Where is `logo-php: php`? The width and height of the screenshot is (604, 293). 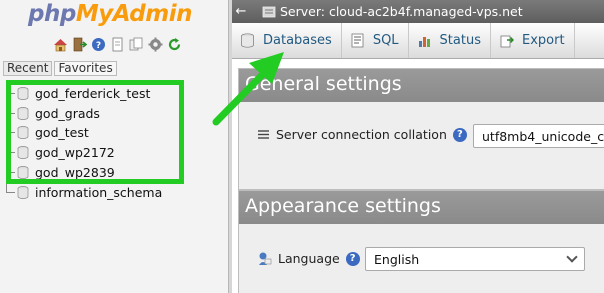
logo-php: php is located at coordinates (52, 14).